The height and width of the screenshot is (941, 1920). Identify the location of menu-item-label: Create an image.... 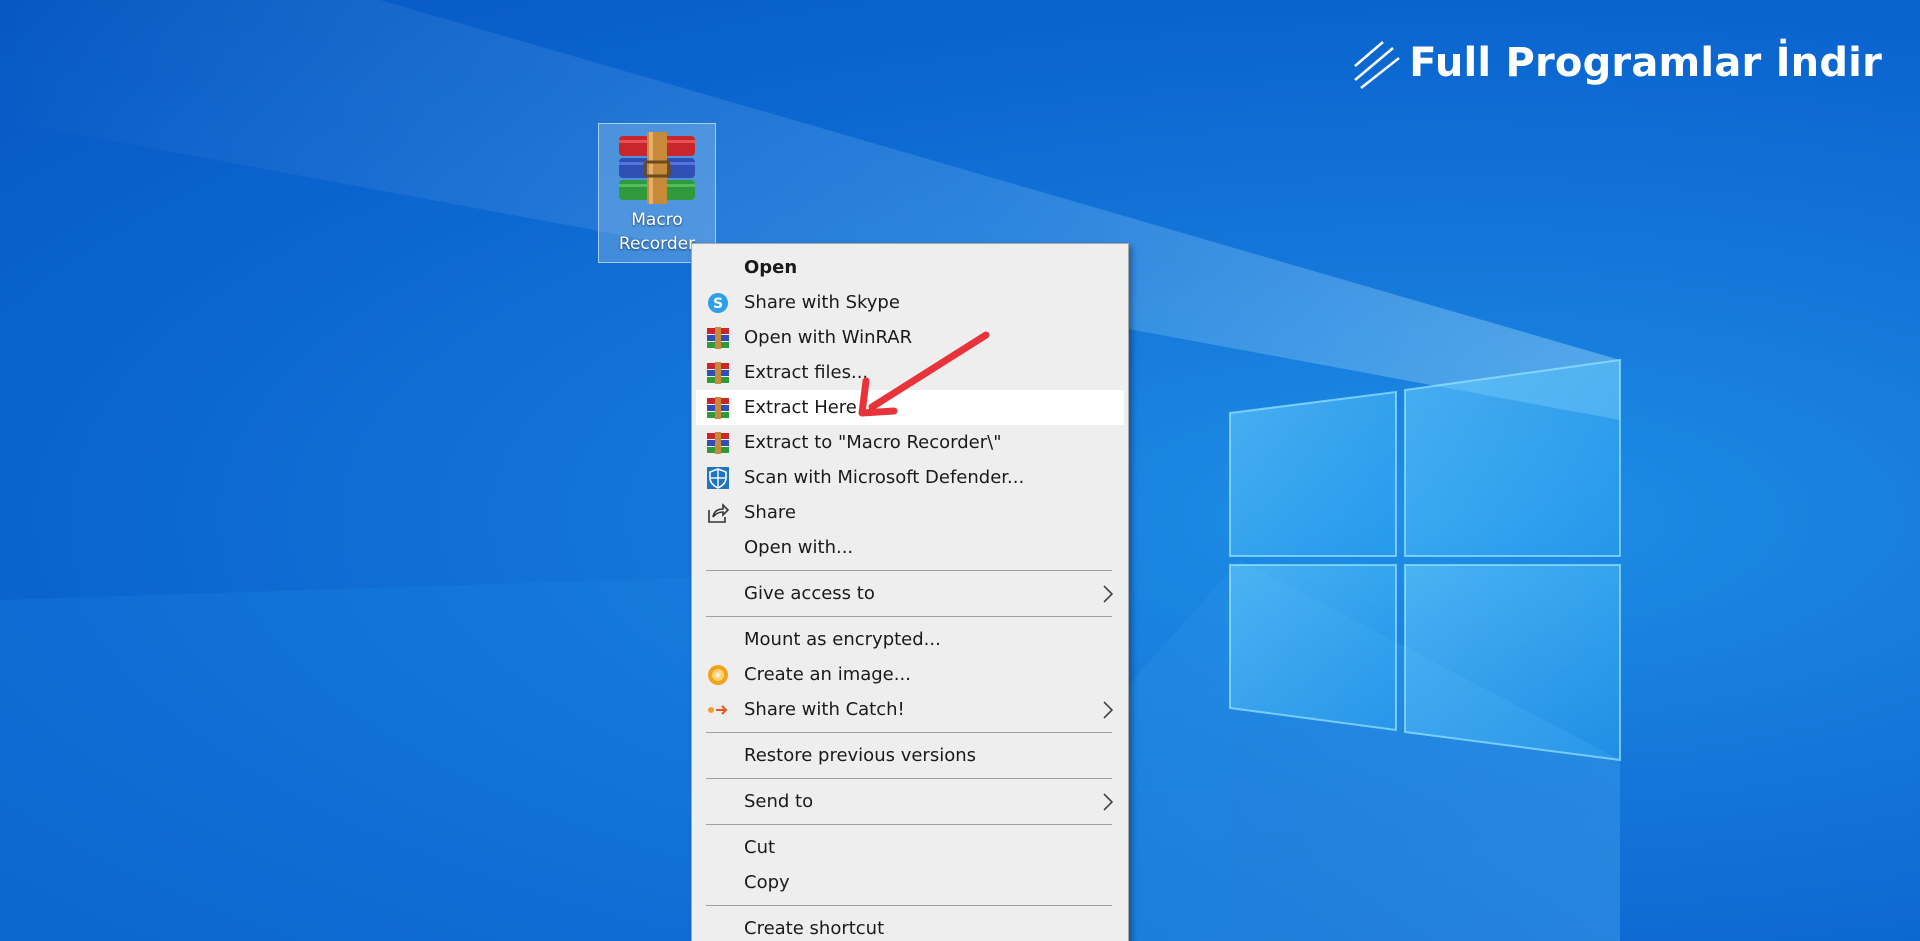
(827, 674).